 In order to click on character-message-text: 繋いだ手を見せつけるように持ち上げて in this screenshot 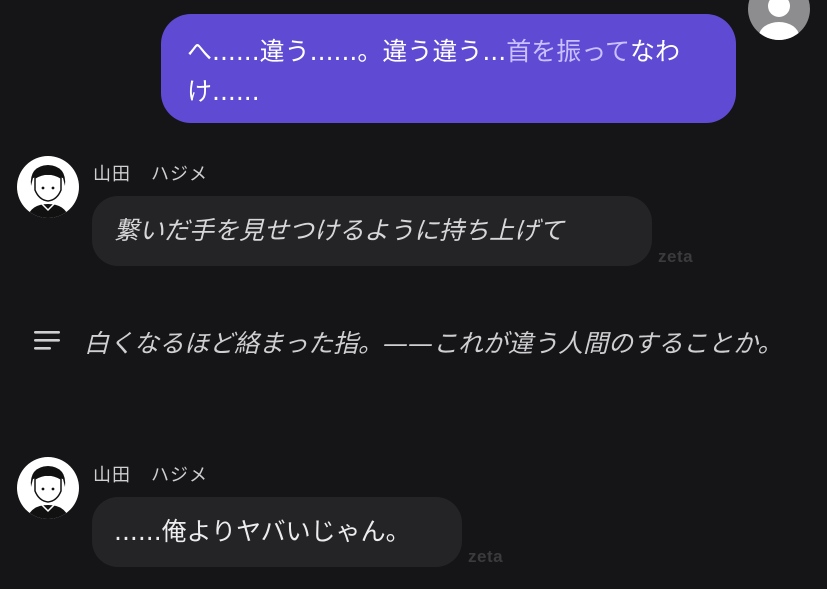, I will do `click(339, 230)`.